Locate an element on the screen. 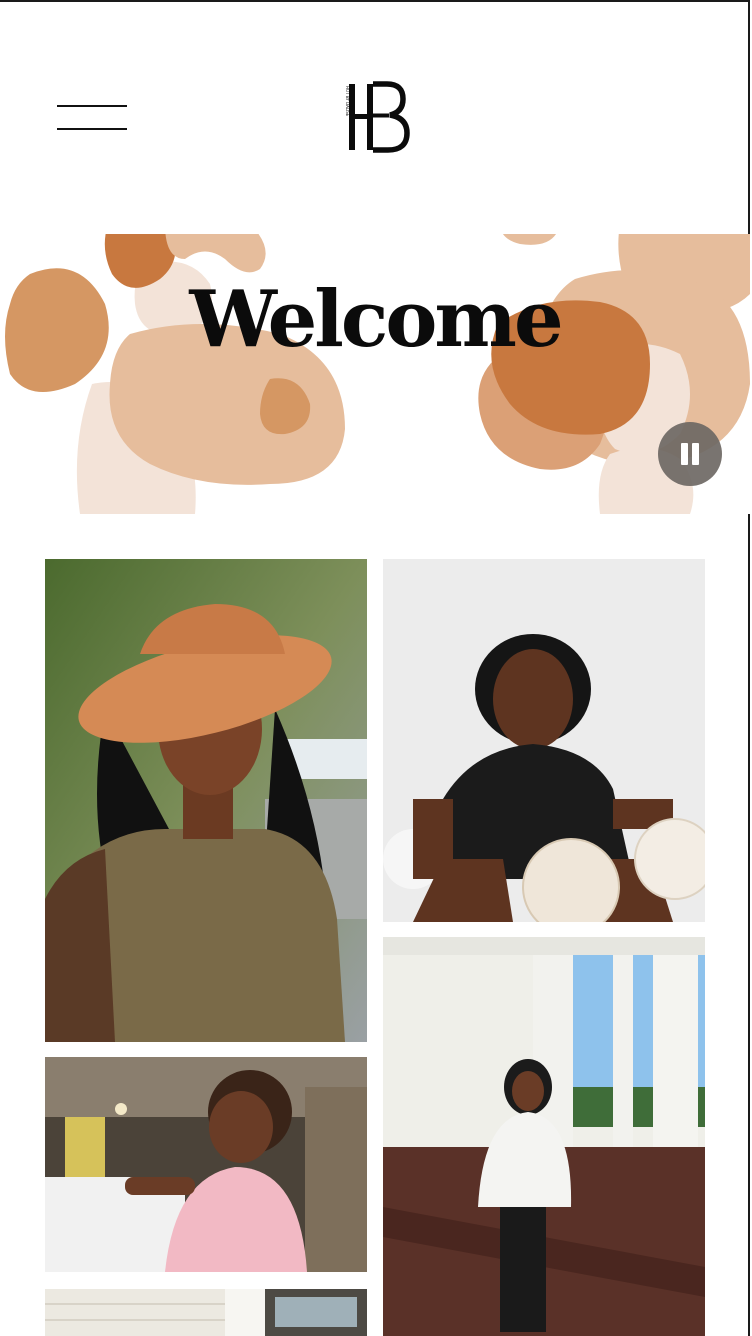 The width and height of the screenshot is (752, 1336). pause-icon is located at coordinates (684, 454).